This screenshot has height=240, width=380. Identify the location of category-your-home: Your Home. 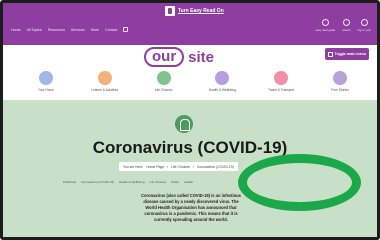
(46, 81).